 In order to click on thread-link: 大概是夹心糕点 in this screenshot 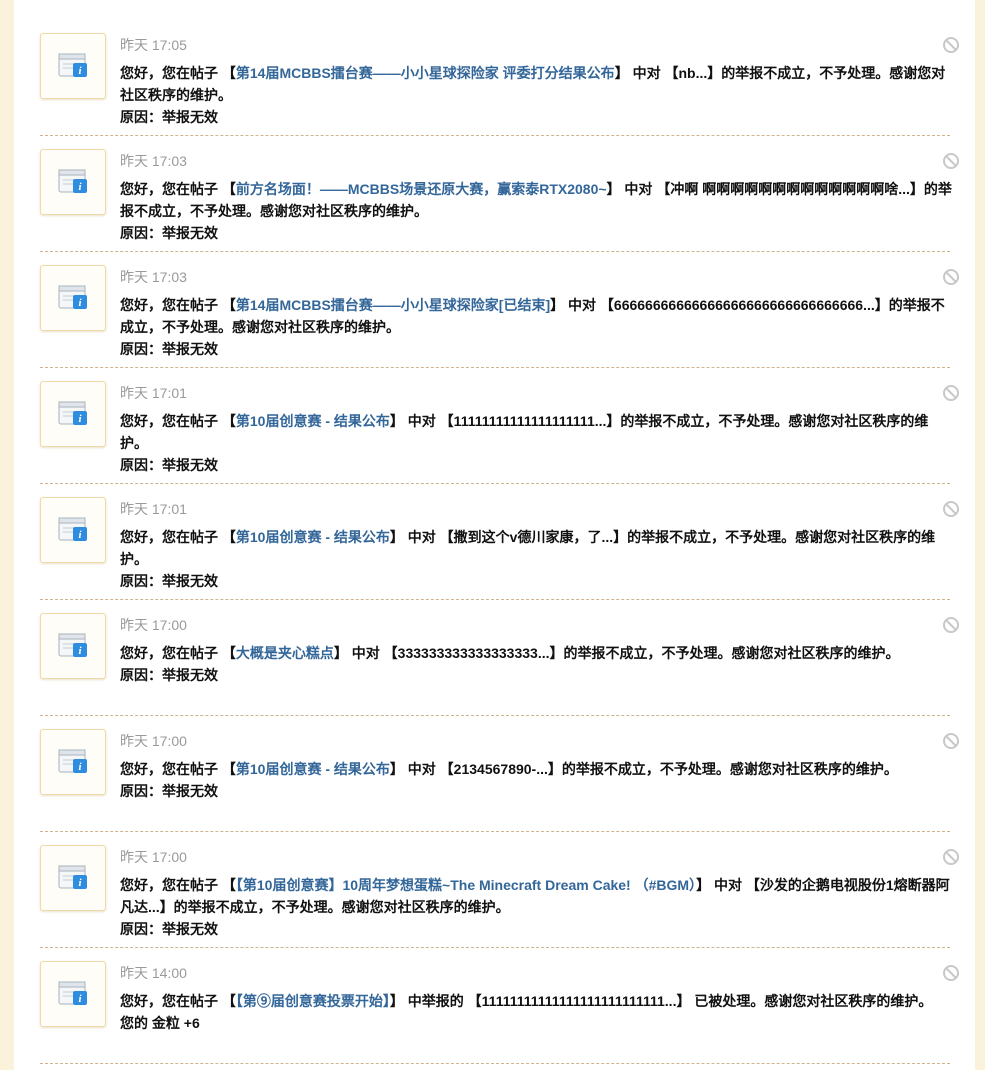, I will do `click(285, 653)`.